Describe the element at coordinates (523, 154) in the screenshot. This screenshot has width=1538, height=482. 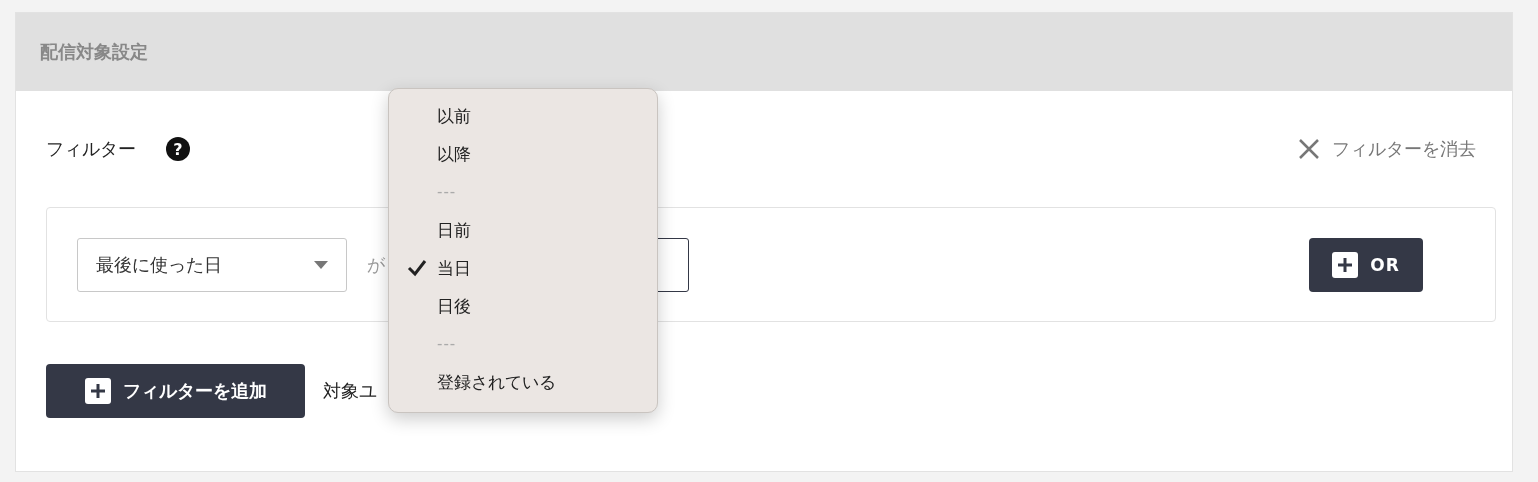
I see `menu-option: 以降` at that location.